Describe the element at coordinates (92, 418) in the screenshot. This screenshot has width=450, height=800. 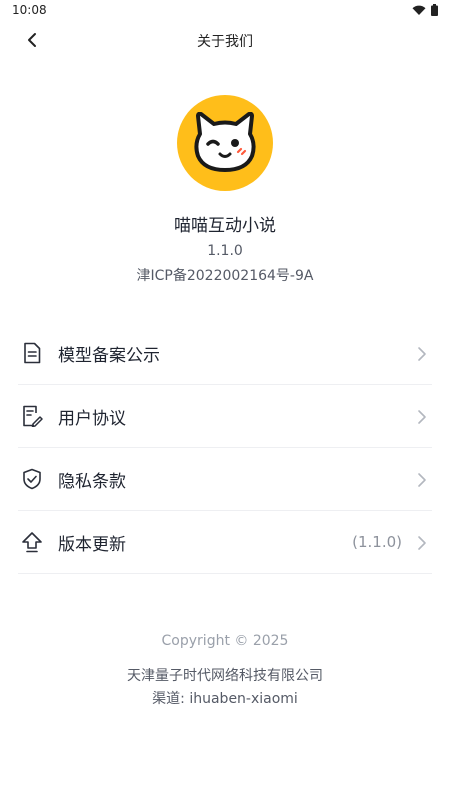
I see `menu-item-label: 用户协议` at that location.